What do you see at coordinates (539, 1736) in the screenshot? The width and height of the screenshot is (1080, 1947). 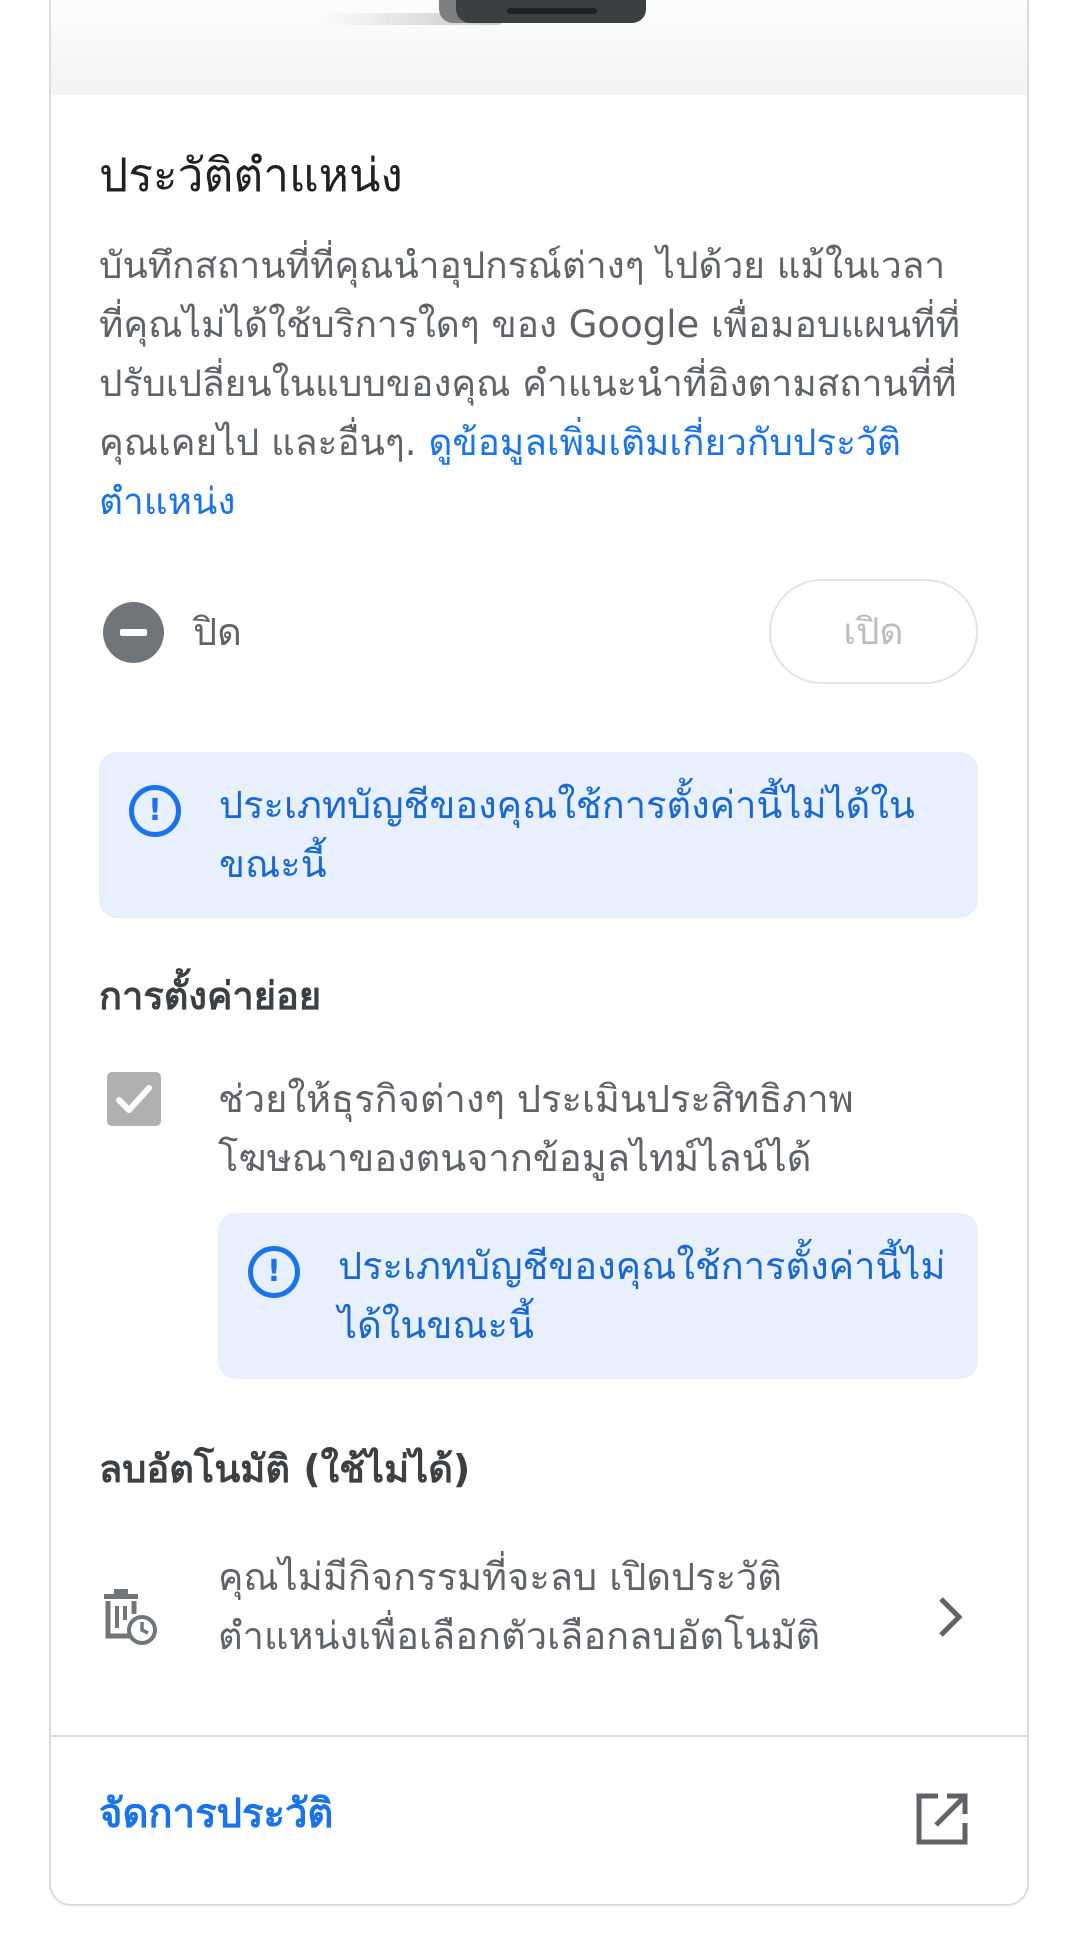 I see `divider` at bounding box center [539, 1736].